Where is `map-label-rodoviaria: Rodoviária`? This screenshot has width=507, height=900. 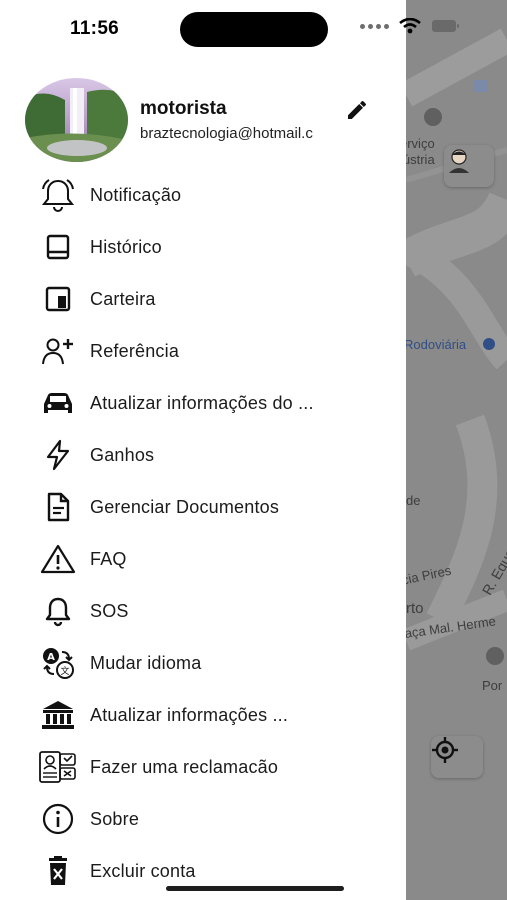 map-label-rodoviaria: Rodoviária is located at coordinates (435, 344).